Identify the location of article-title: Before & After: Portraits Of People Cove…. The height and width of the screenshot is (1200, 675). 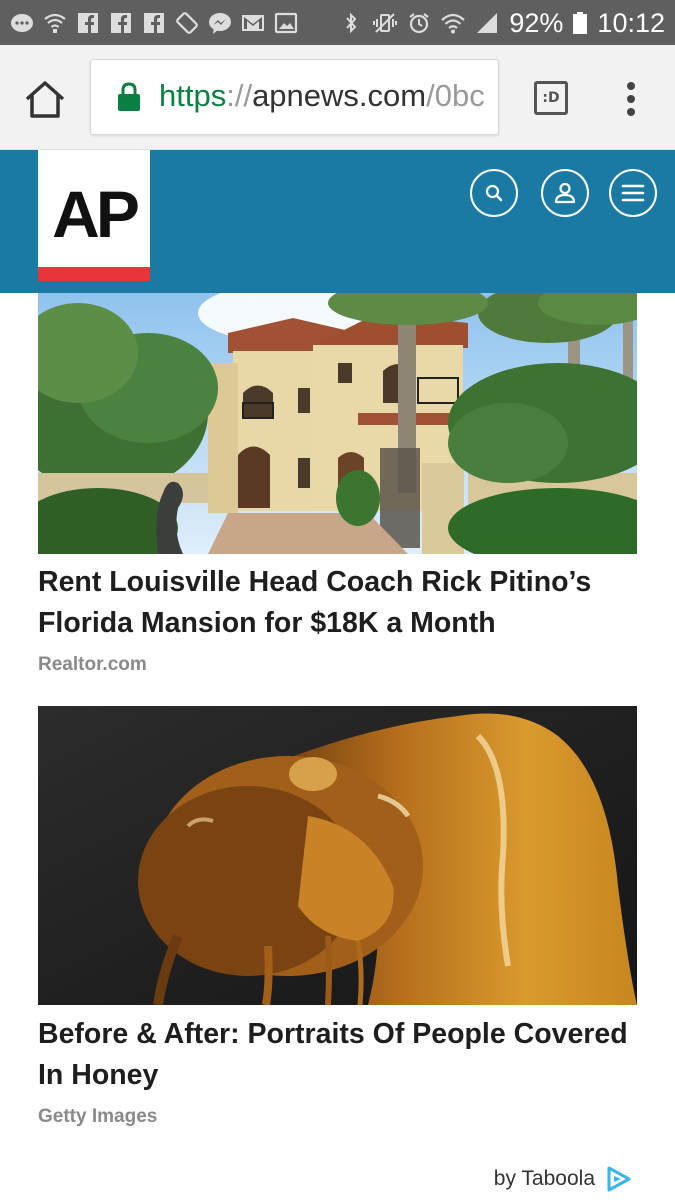
(338, 1055).